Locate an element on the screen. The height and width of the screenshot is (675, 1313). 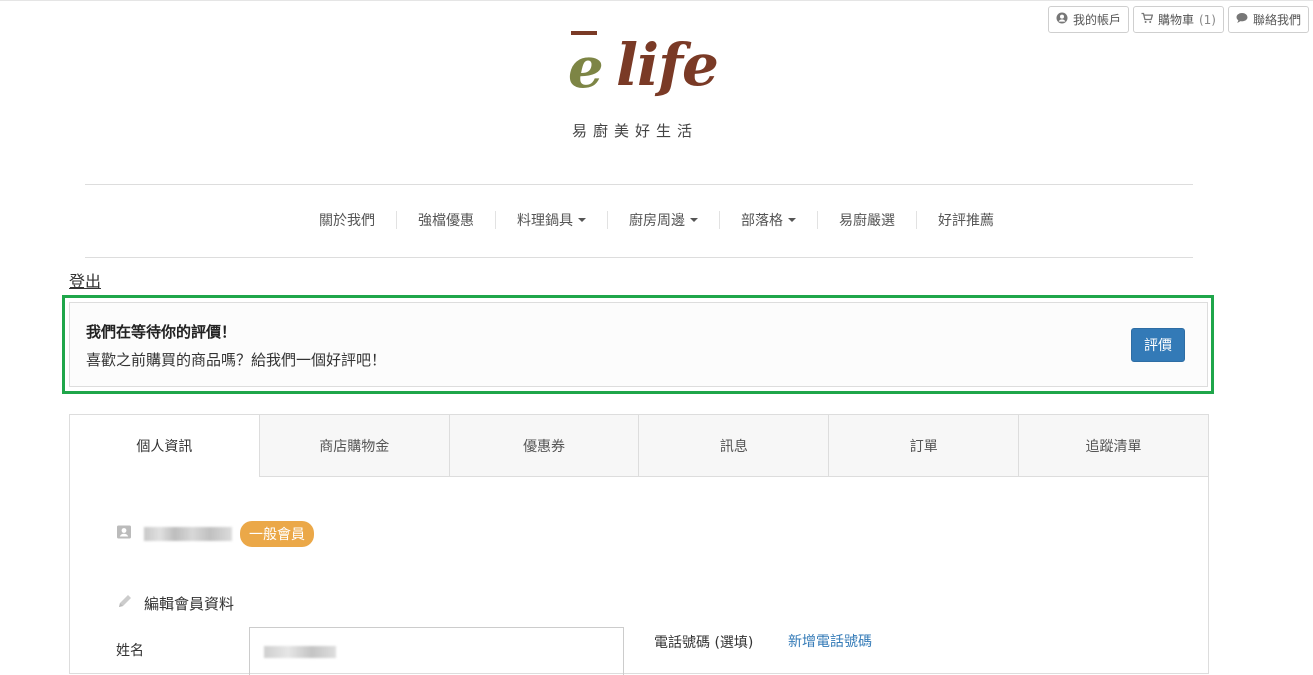
member-row: 一般會員 is located at coordinates (215, 534).